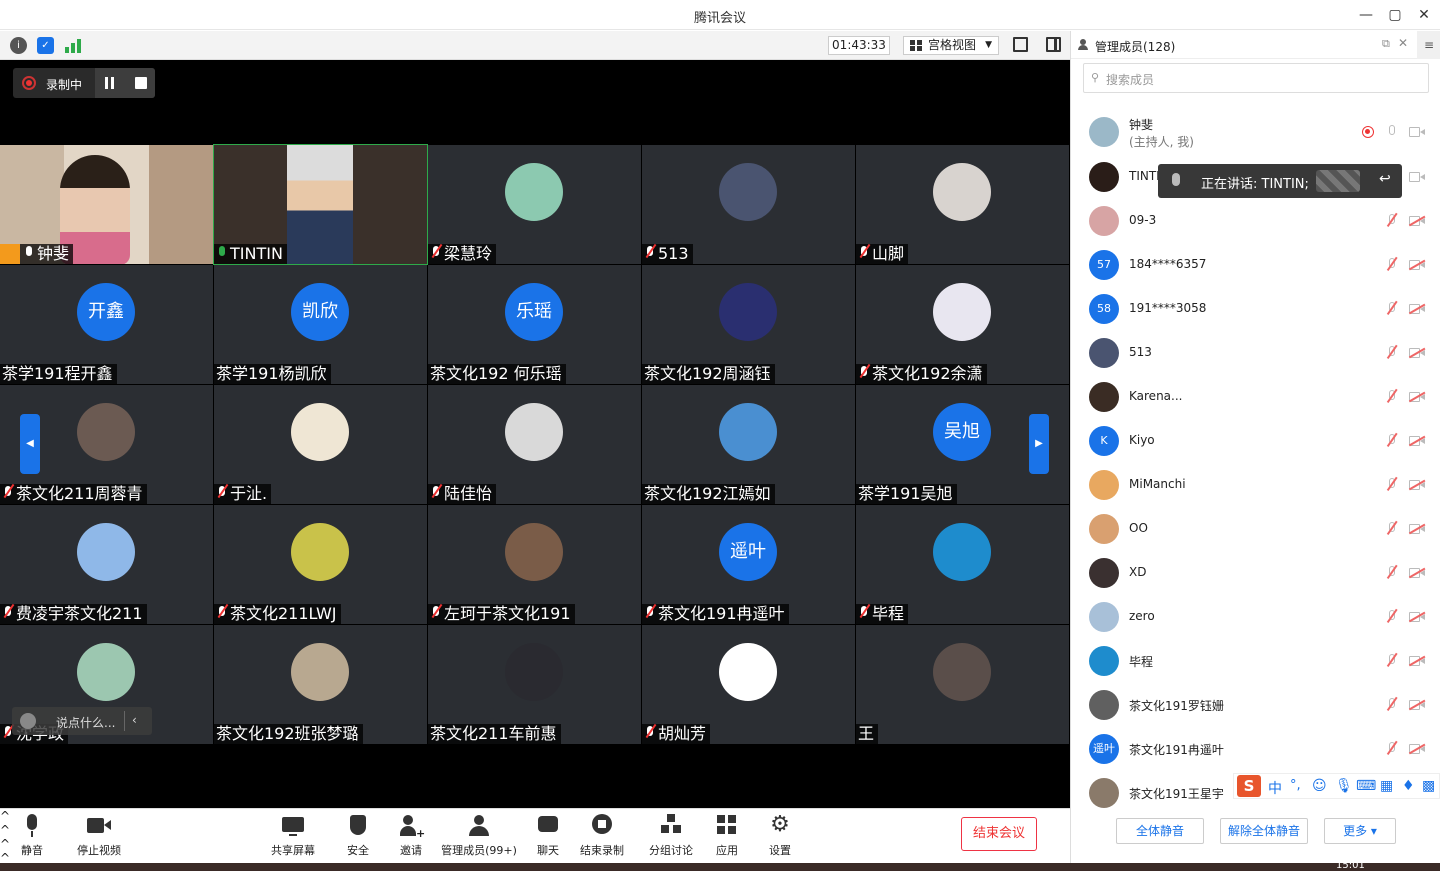 This screenshot has height=871, width=1440. What do you see at coordinates (1385, 179) in the screenshot?
I see `return-icon: ↩` at bounding box center [1385, 179].